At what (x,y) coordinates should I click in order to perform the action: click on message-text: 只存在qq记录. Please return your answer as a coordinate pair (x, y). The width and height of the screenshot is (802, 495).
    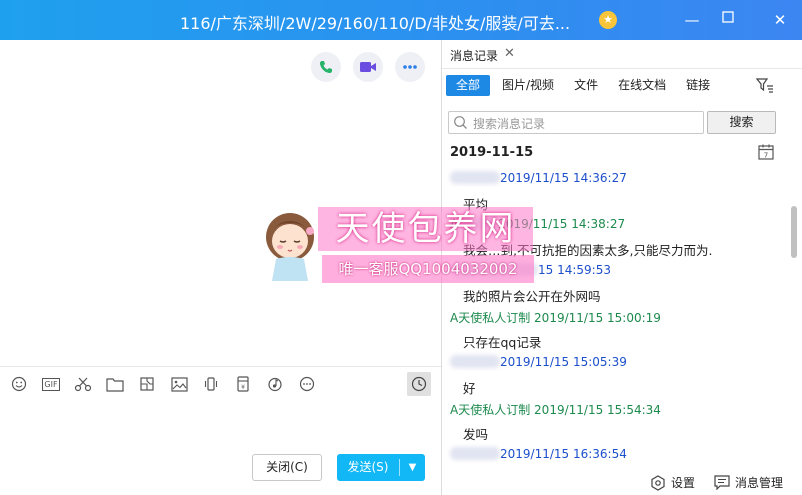
    Looking at the image, I should click on (502, 342).